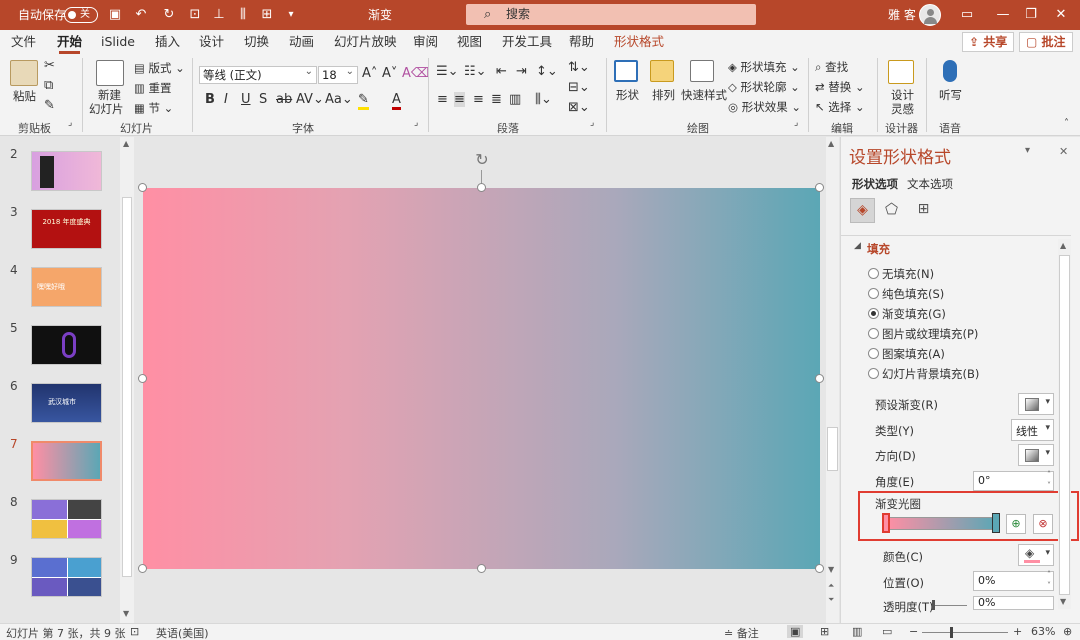 This screenshot has width=1080, height=640. Describe the element at coordinates (639, 42) in the screenshot. I see `tab-shape-format: 形状格式` at that location.